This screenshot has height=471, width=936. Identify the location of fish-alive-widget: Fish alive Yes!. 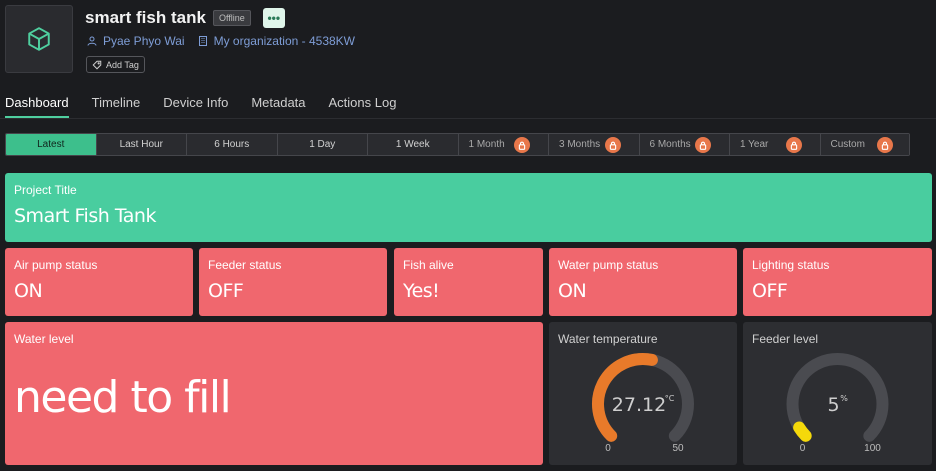
(468, 282).